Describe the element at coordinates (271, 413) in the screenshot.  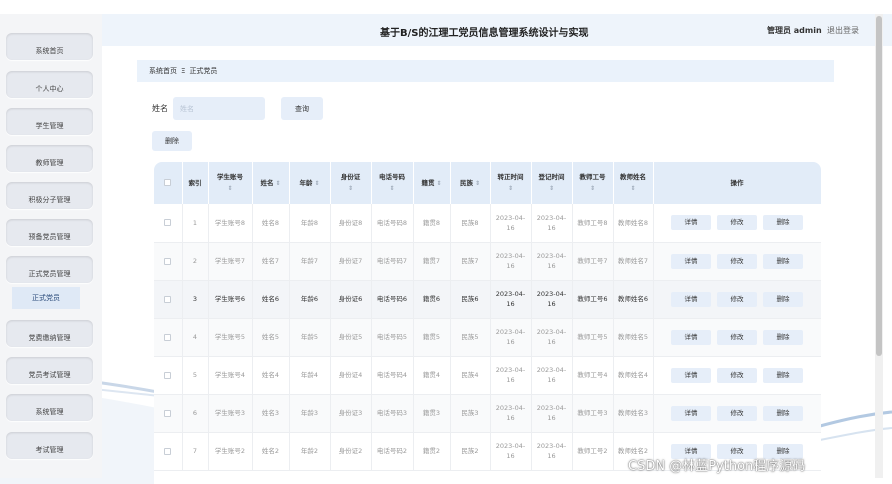
I see `cell-name: 姓名3` at that location.